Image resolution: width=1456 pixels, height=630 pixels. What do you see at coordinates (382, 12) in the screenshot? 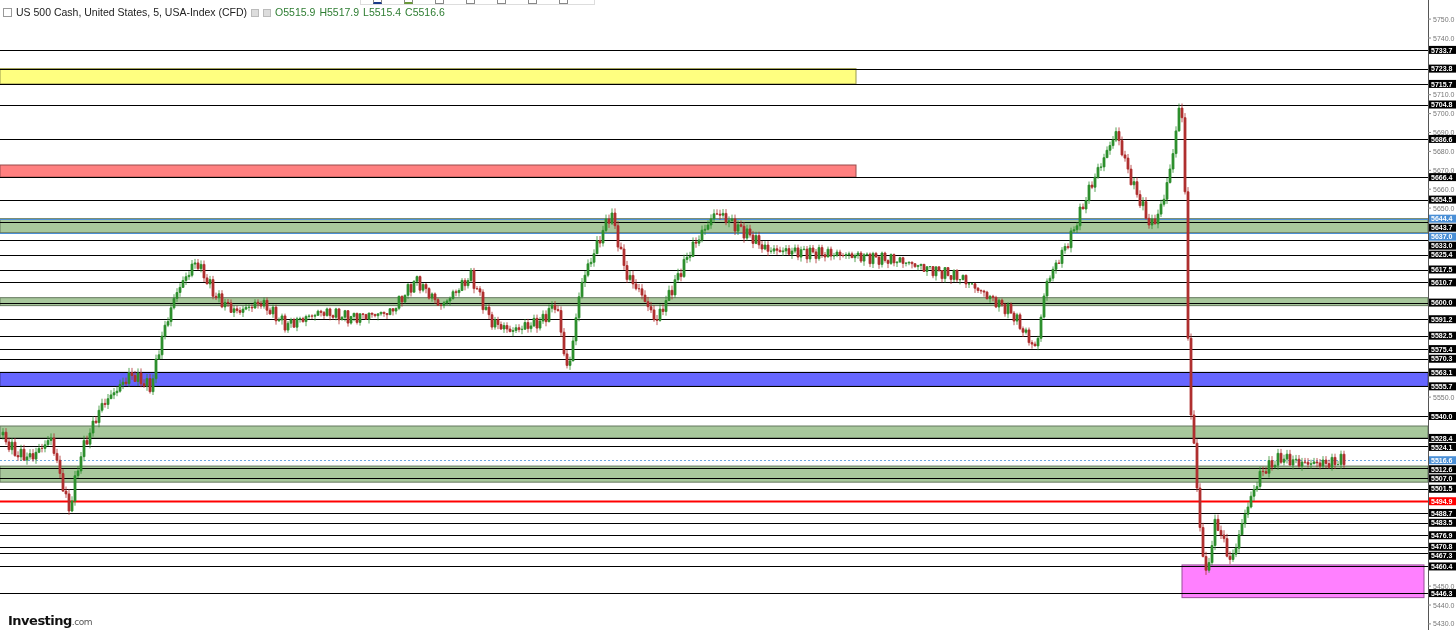
I see `low-value: L5515.4` at bounding box center [382, 12].